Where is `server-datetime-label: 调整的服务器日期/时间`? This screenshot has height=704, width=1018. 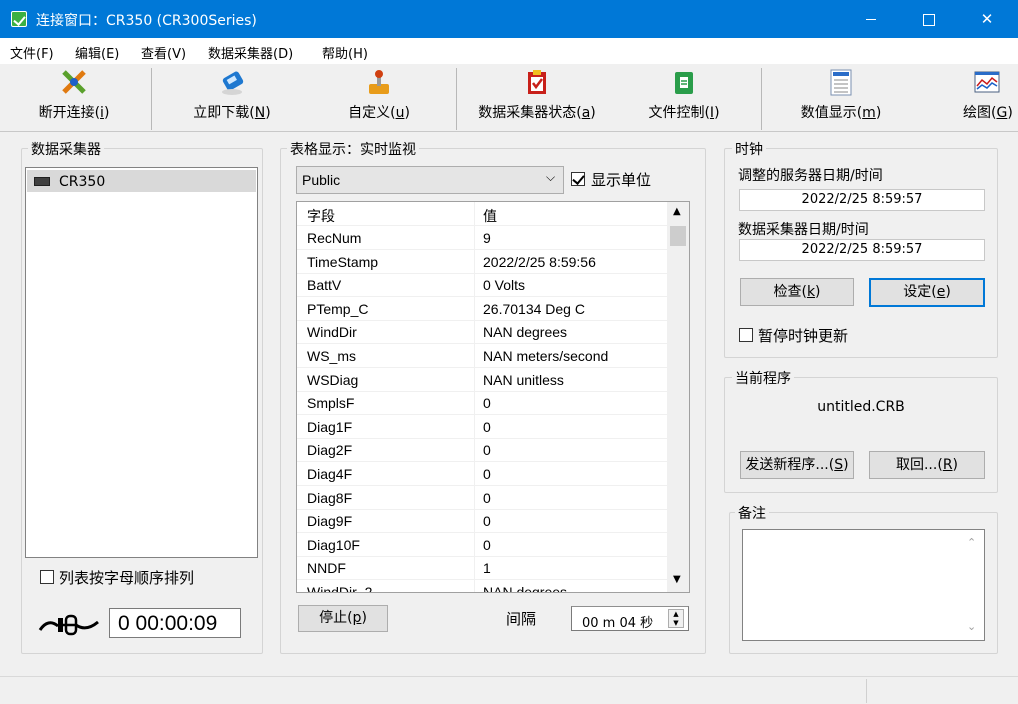 server-datetime-label: 调整的服务器日期/时间 is located at coordinates (810, 176).